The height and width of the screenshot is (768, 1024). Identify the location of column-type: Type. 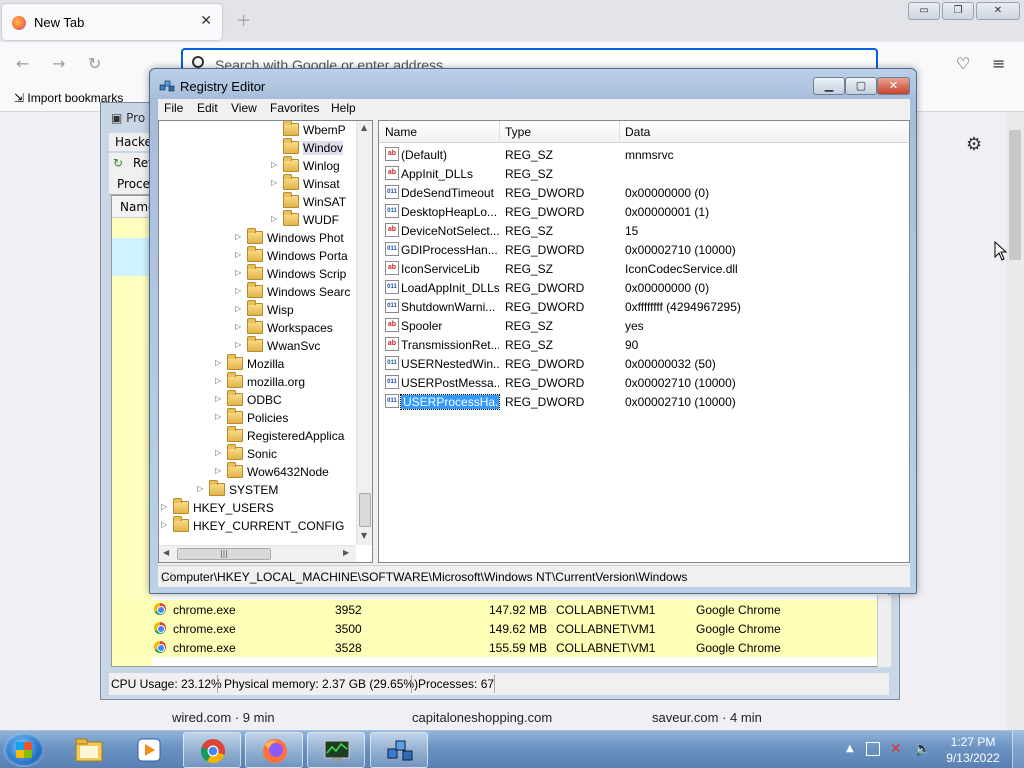
(518, 132).